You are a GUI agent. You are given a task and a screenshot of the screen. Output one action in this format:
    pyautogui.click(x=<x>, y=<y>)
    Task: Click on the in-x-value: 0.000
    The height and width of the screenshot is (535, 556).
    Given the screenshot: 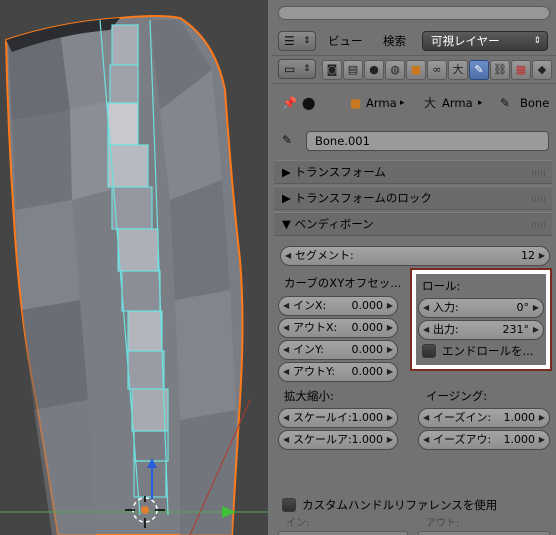 What is the action you would take?
    pyautogui.click(x=367, y=305)
    